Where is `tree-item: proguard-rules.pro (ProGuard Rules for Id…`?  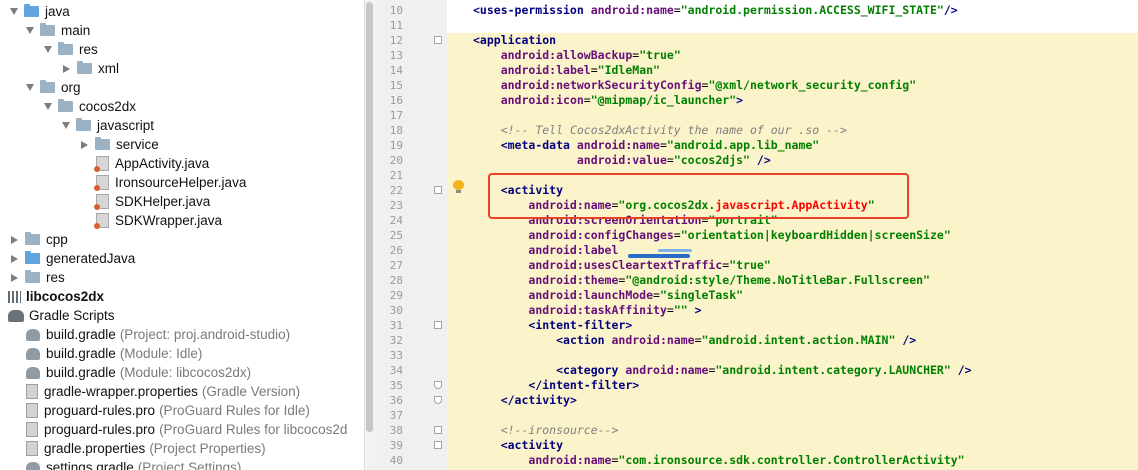
tree-item: proguard-rules.pro (ProGuard Rules for Id… is located at coordinates (168, 410).